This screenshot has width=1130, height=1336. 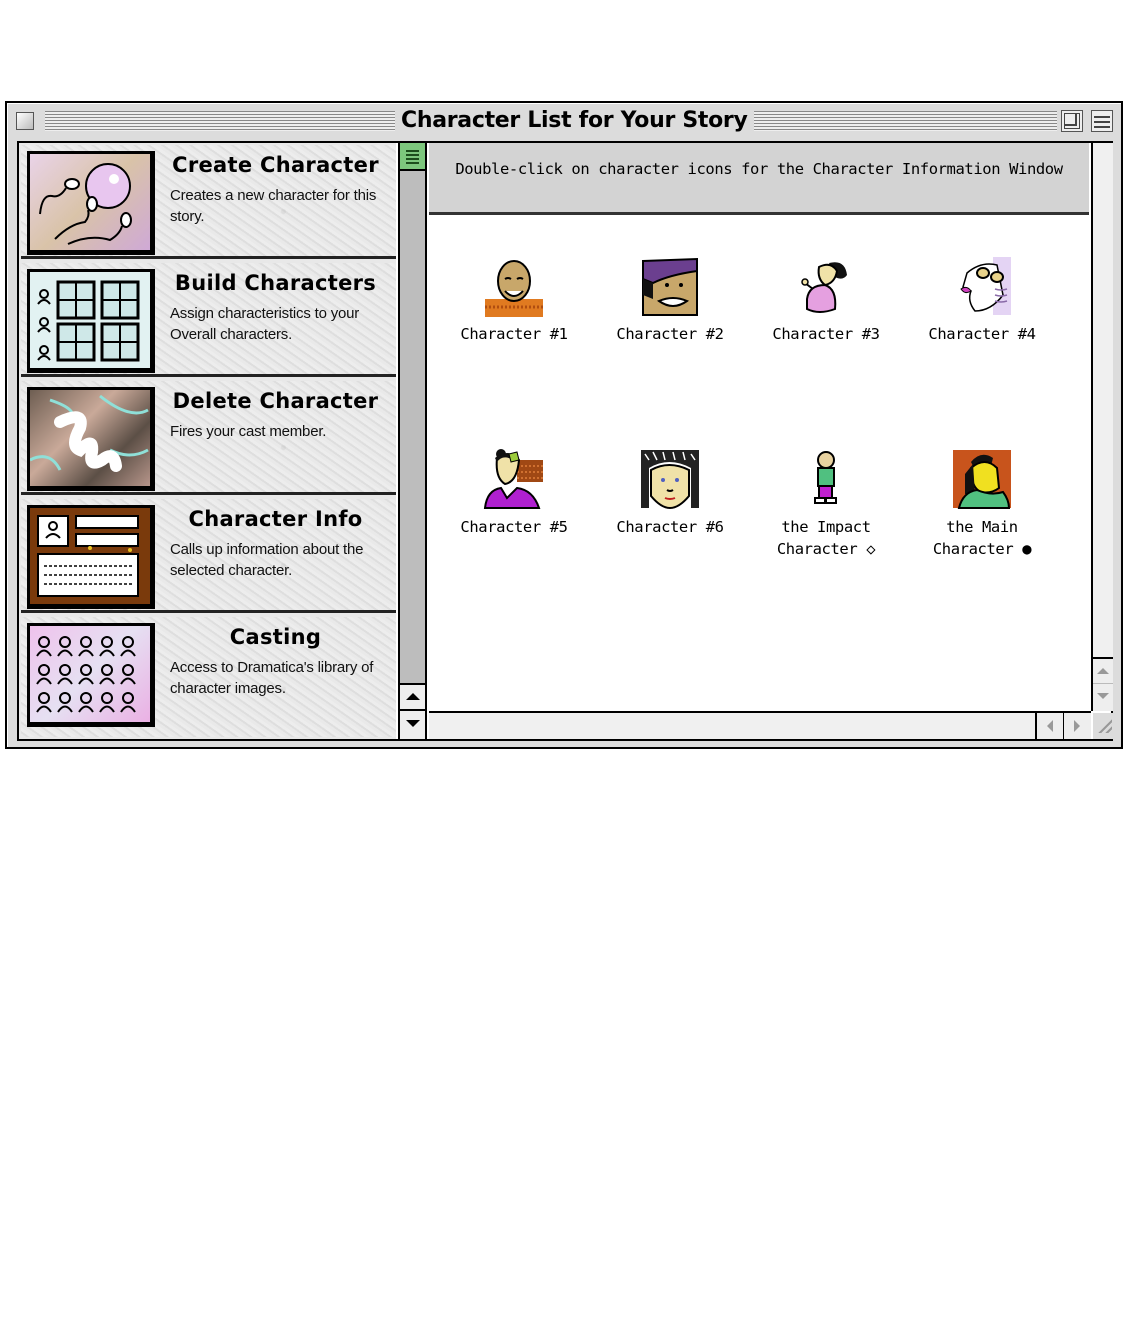 I want to click on arrow-right-icon, so click(x=1077, y=726).